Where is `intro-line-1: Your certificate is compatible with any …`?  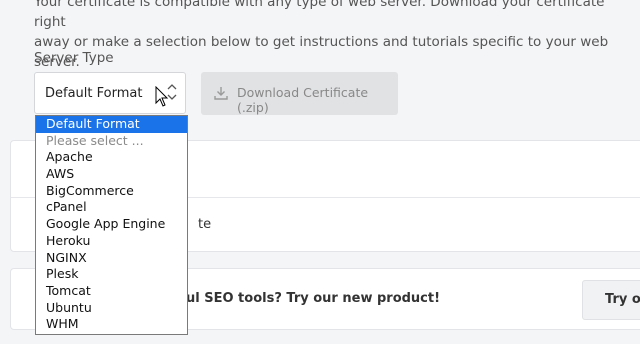 intro-line-1: Your certificate is compatible with any … is located at coordinates (319, 15).